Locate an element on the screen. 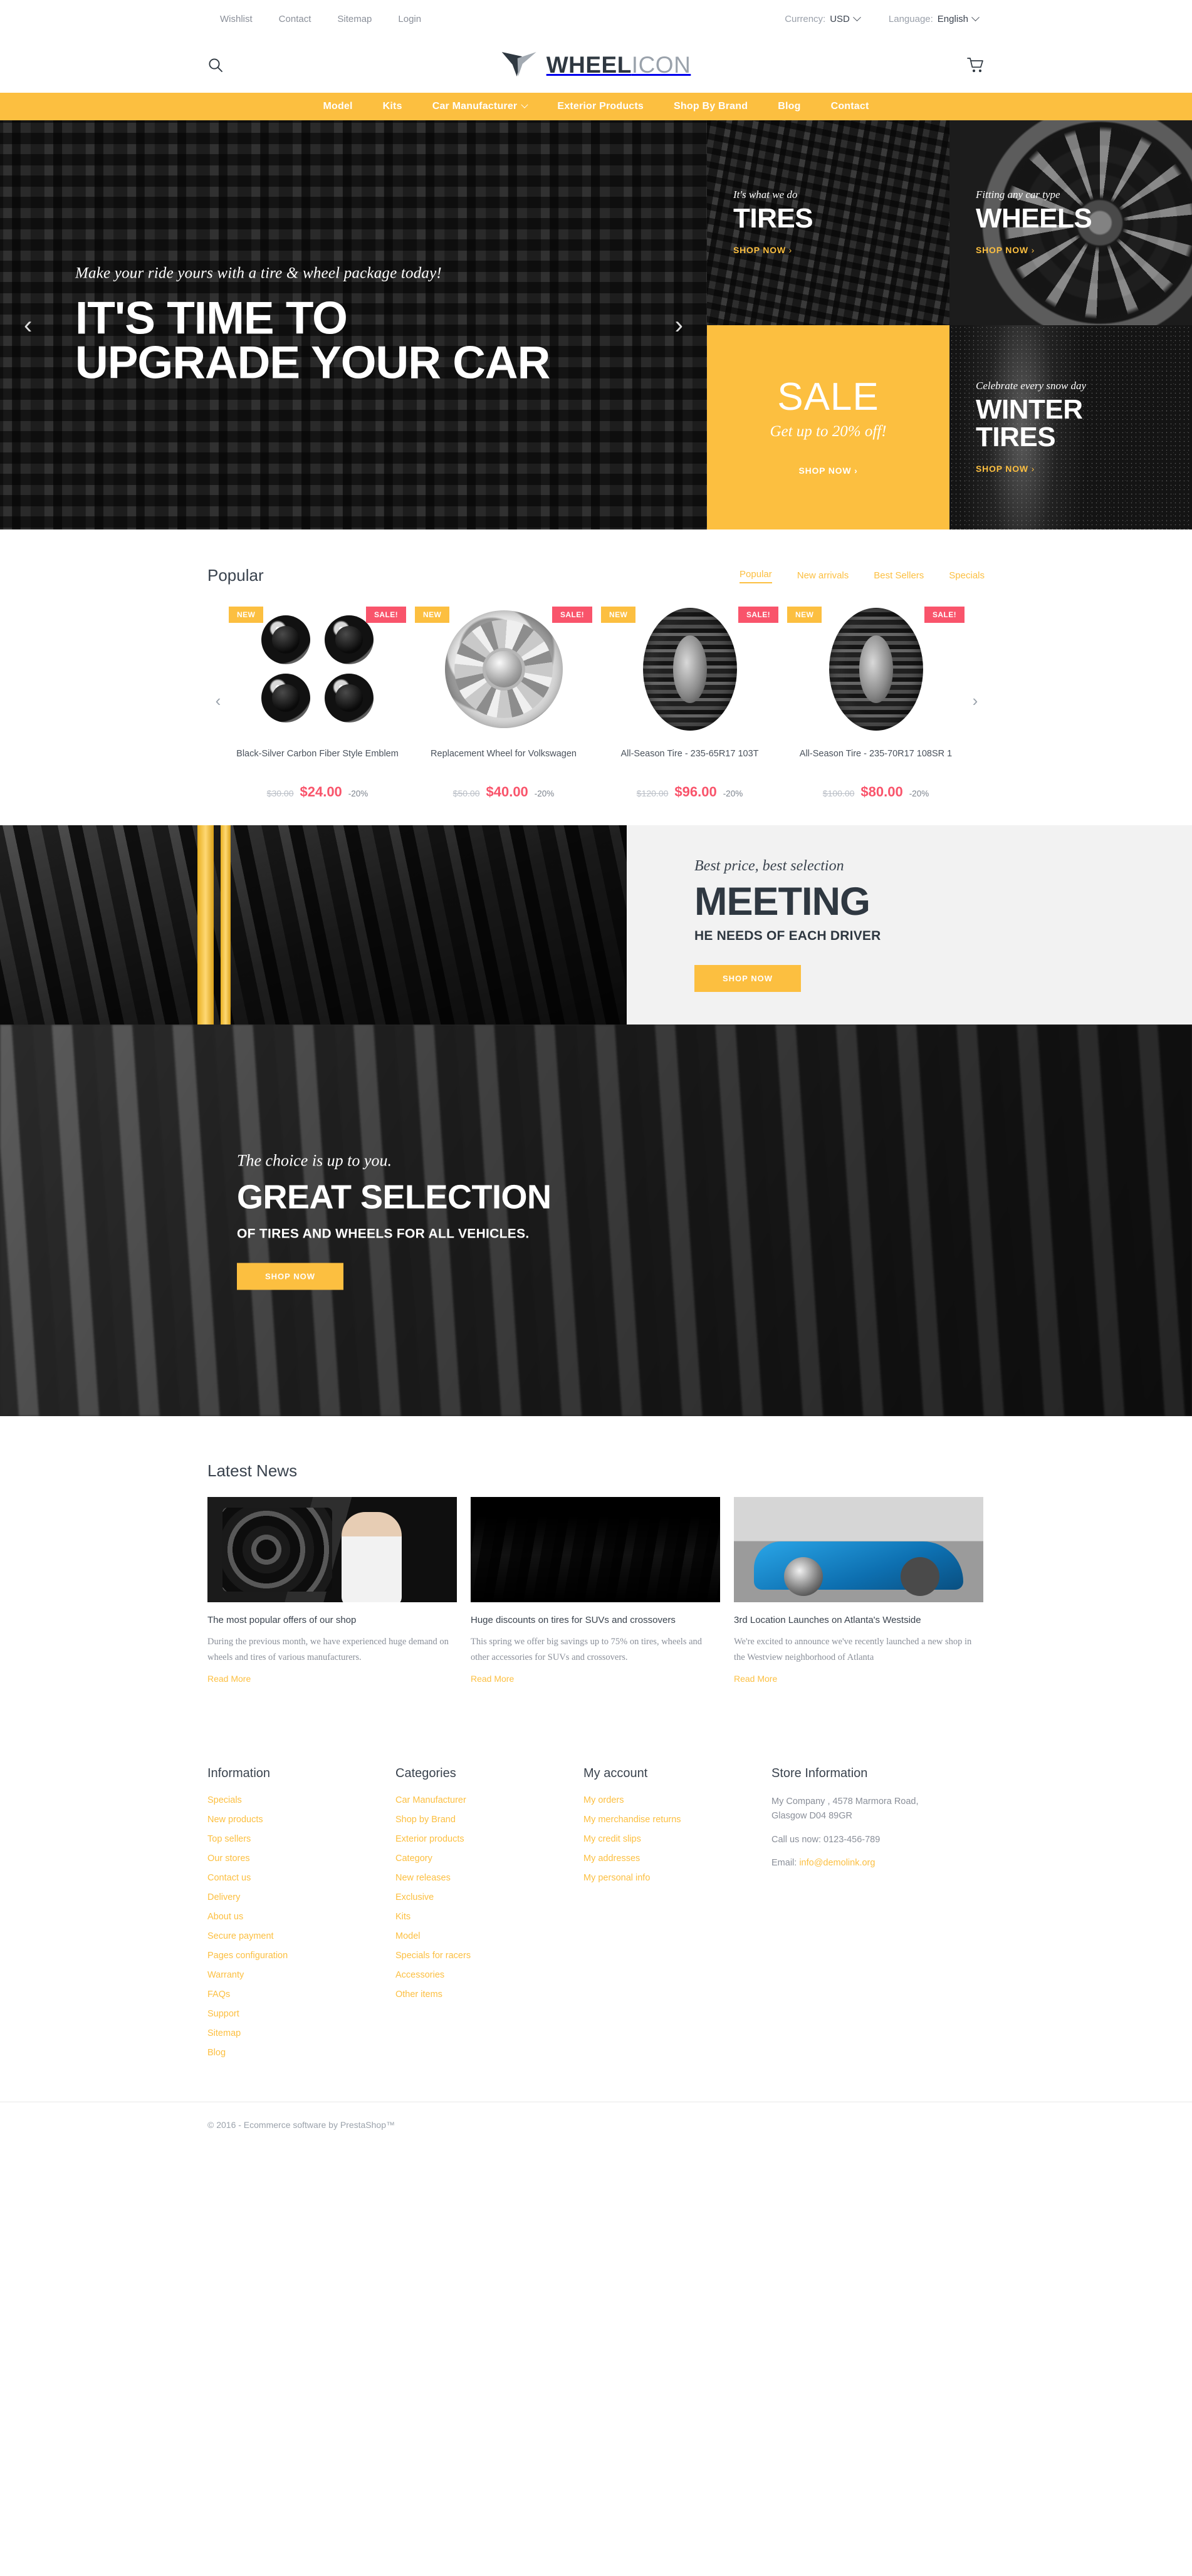 This screenshot has height=2576, width=1192. language-value: English is located at coordinates (952, 18).